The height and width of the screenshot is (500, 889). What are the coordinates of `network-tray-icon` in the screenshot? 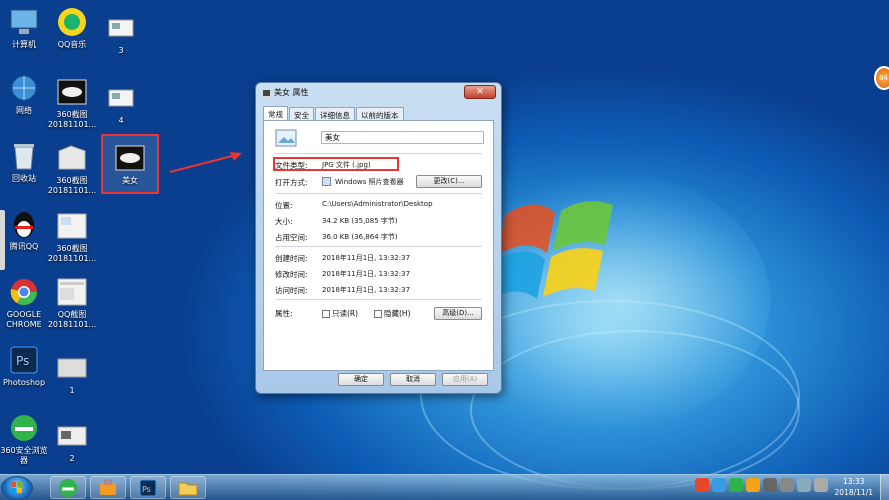 It's located at (804, 485).